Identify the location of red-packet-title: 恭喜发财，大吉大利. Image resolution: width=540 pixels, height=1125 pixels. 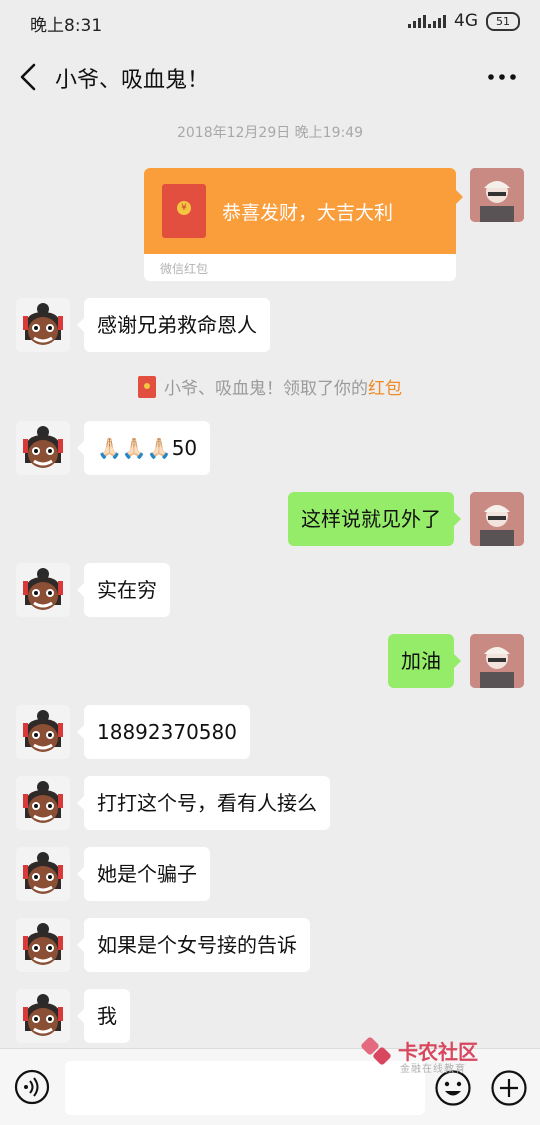
(308, 213).